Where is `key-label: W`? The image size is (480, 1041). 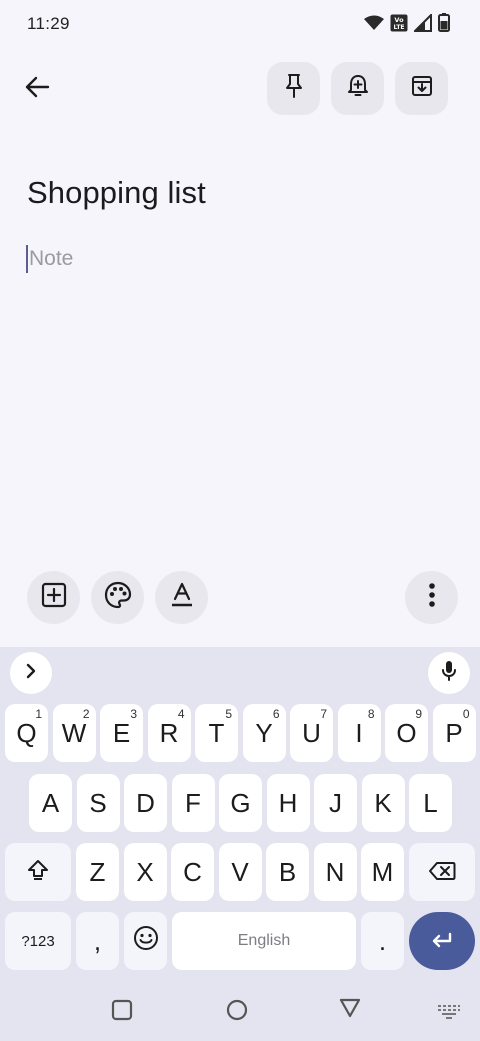 key-label: W is located at coordinates (74, 732).